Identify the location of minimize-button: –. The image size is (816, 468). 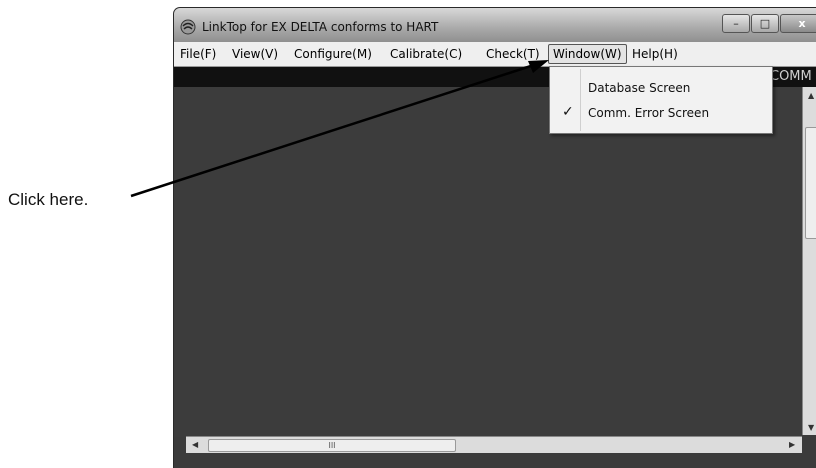
(736, 23).